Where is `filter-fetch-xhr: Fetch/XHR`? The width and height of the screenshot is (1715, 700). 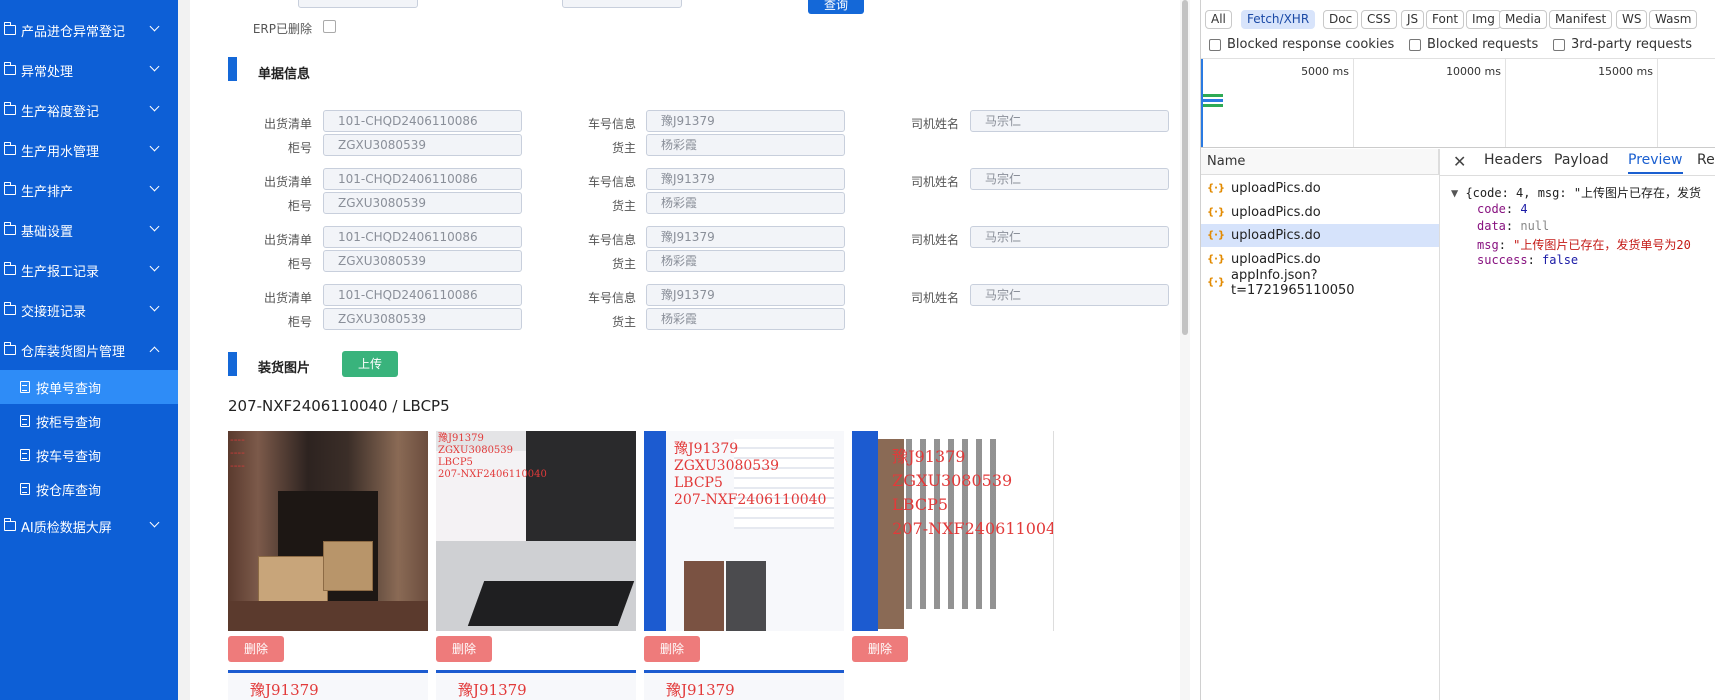
filter-fetch-xhr: Fetch/XHR is located at coordinates (1278, 19).